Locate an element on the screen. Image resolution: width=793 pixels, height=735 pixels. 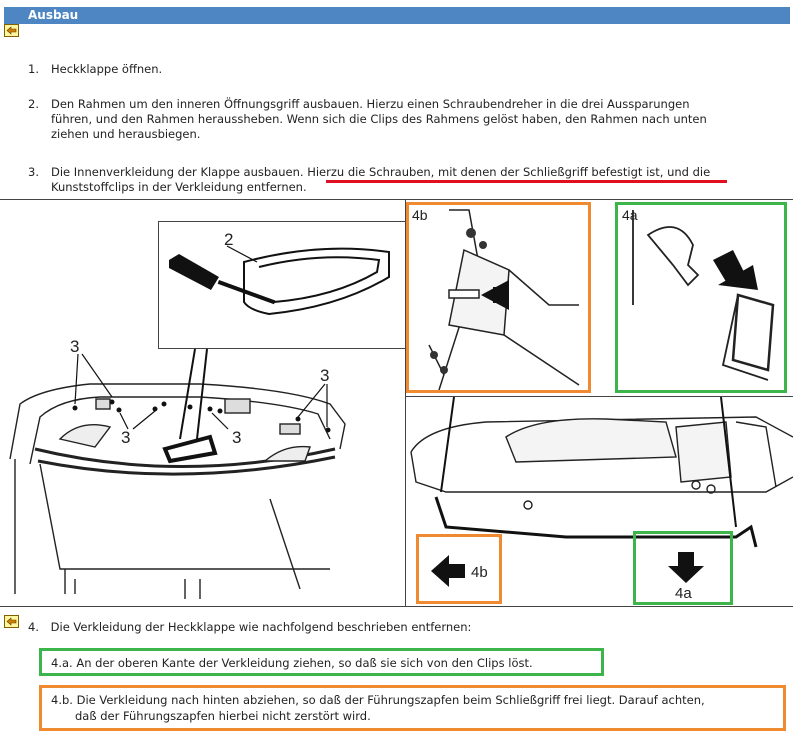
label-4a-bottom: 4a is located at coordinates (683, 593).